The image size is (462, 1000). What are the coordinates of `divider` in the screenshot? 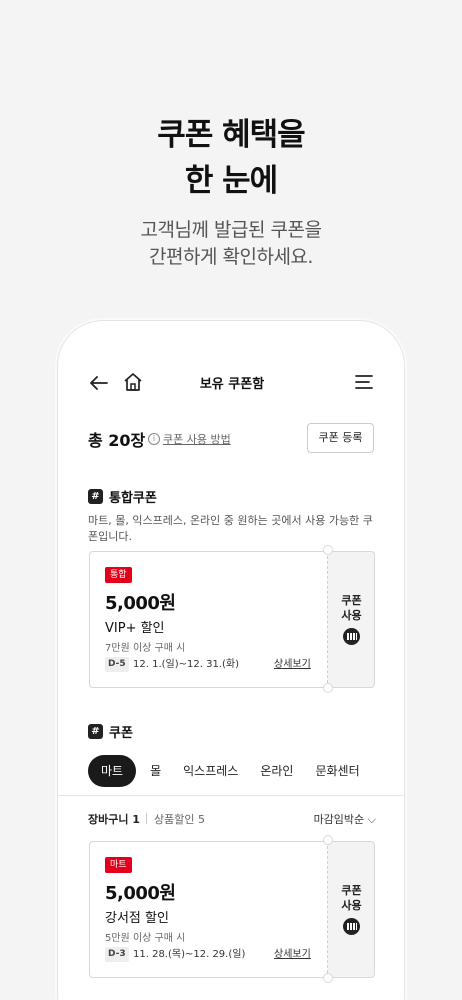 It's located at (231, 795).